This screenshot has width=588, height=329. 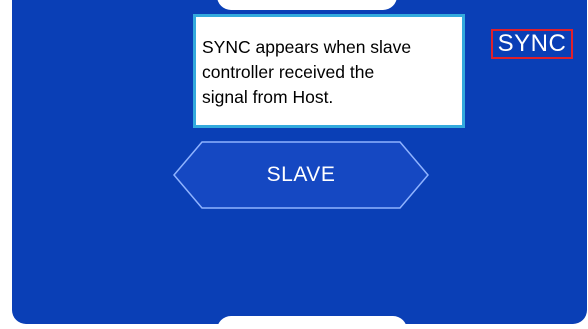 I want to click on callout-line-1: SYNC appears when slave, so click(x=307, y=47).